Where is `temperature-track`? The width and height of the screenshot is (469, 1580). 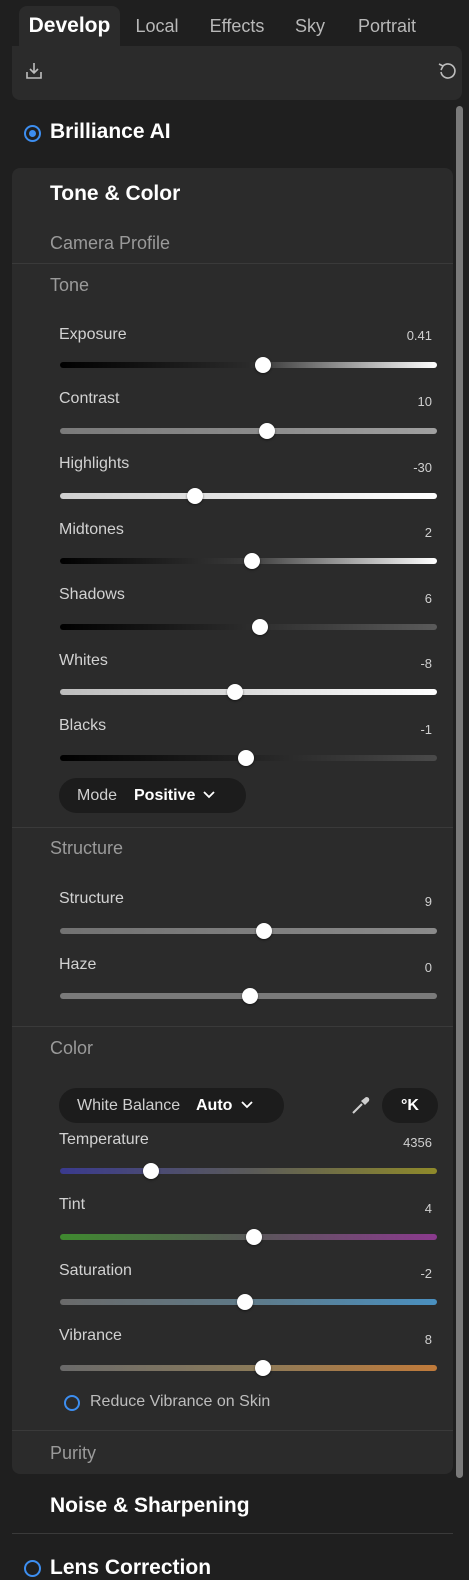 temperature-track is located at coordinates (248, 1171).